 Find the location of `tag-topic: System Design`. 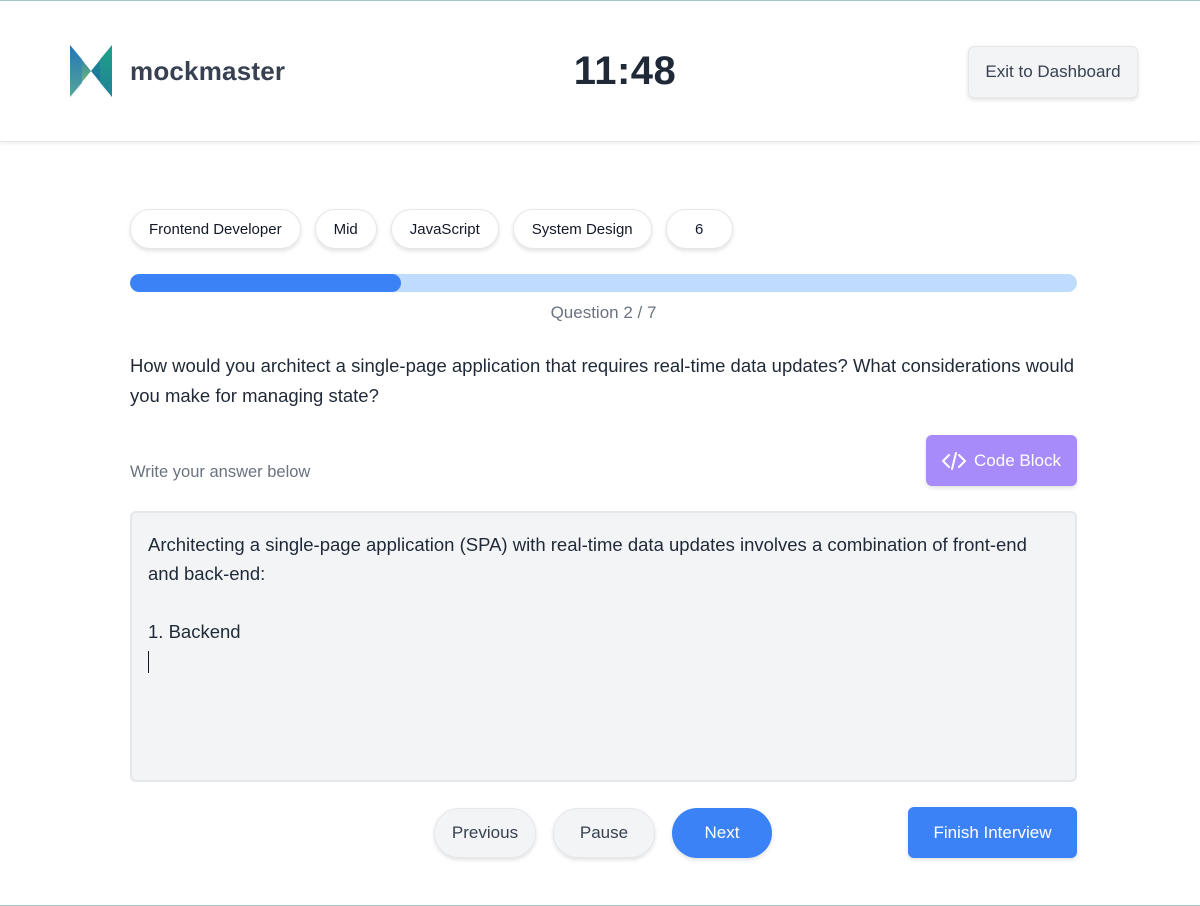

tag-topic: System Design is located at coordinates (582, 229).